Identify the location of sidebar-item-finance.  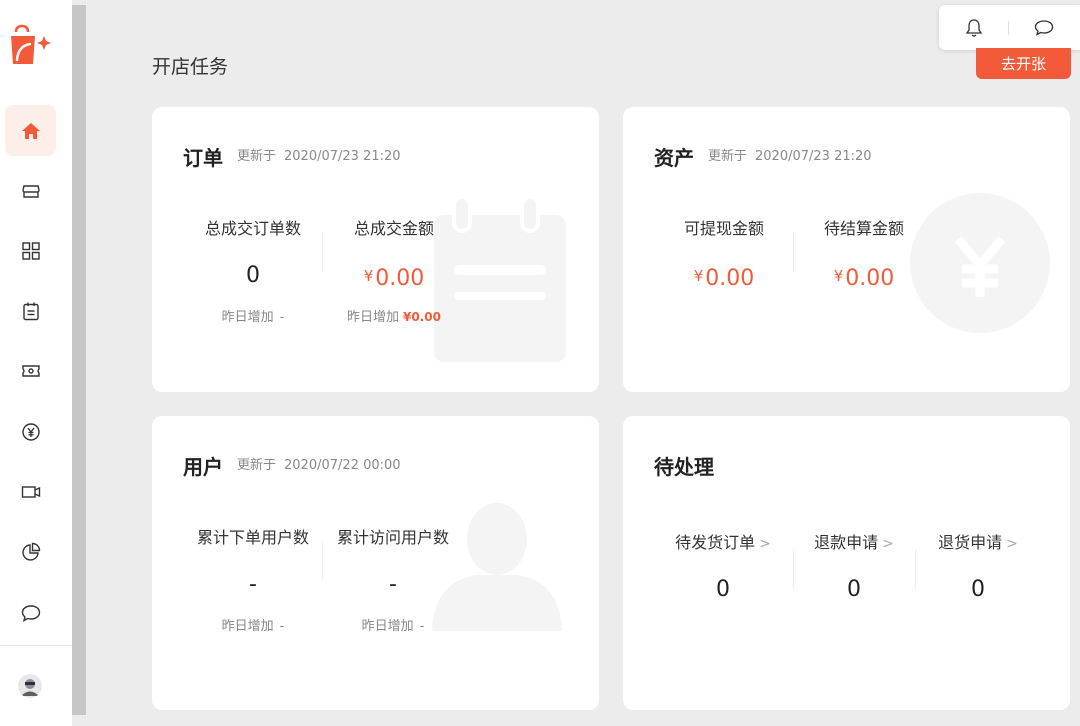
(30, 431).